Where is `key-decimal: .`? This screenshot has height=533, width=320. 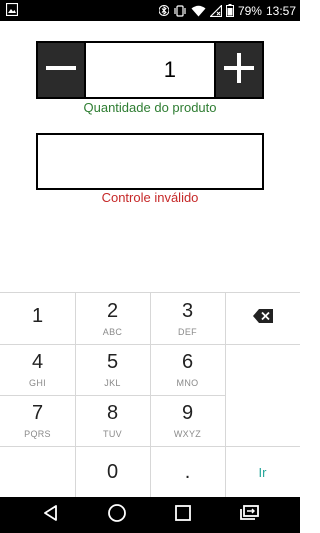
key-decimal: . is located at coordinates (187, 472).